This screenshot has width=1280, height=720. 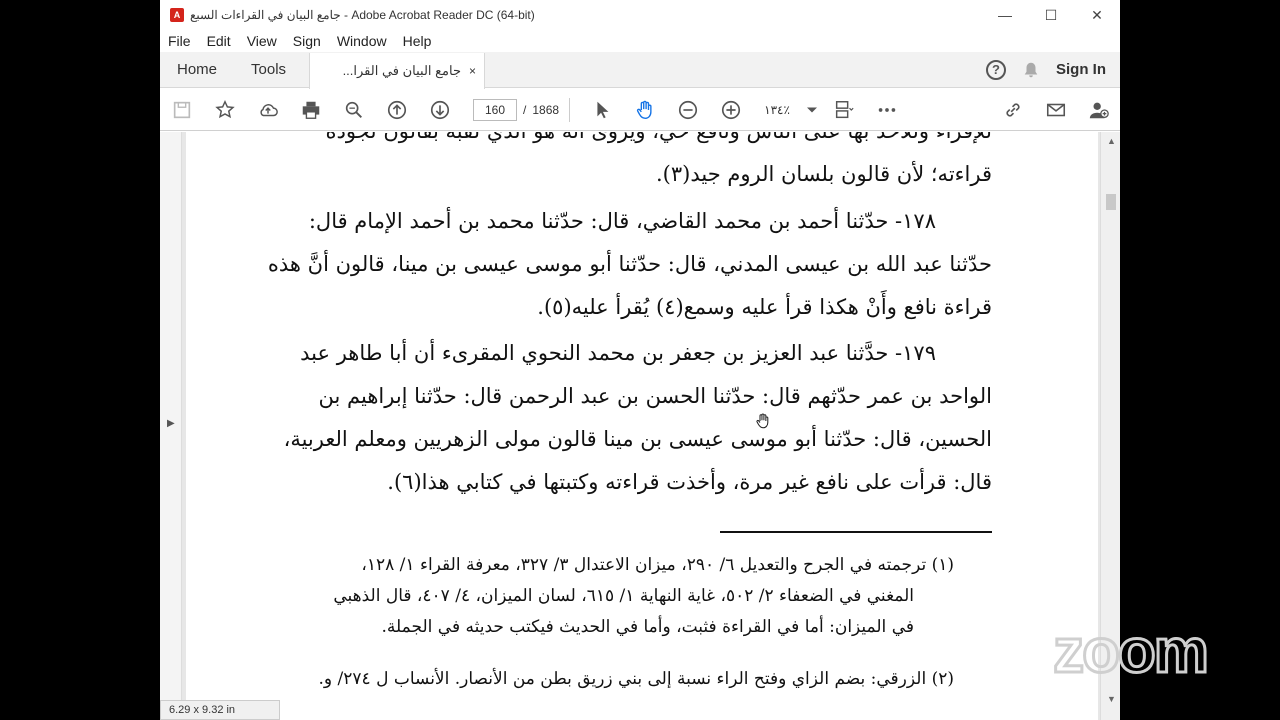 I want to click on chevron-down-icon, so click(x=812, y=110).